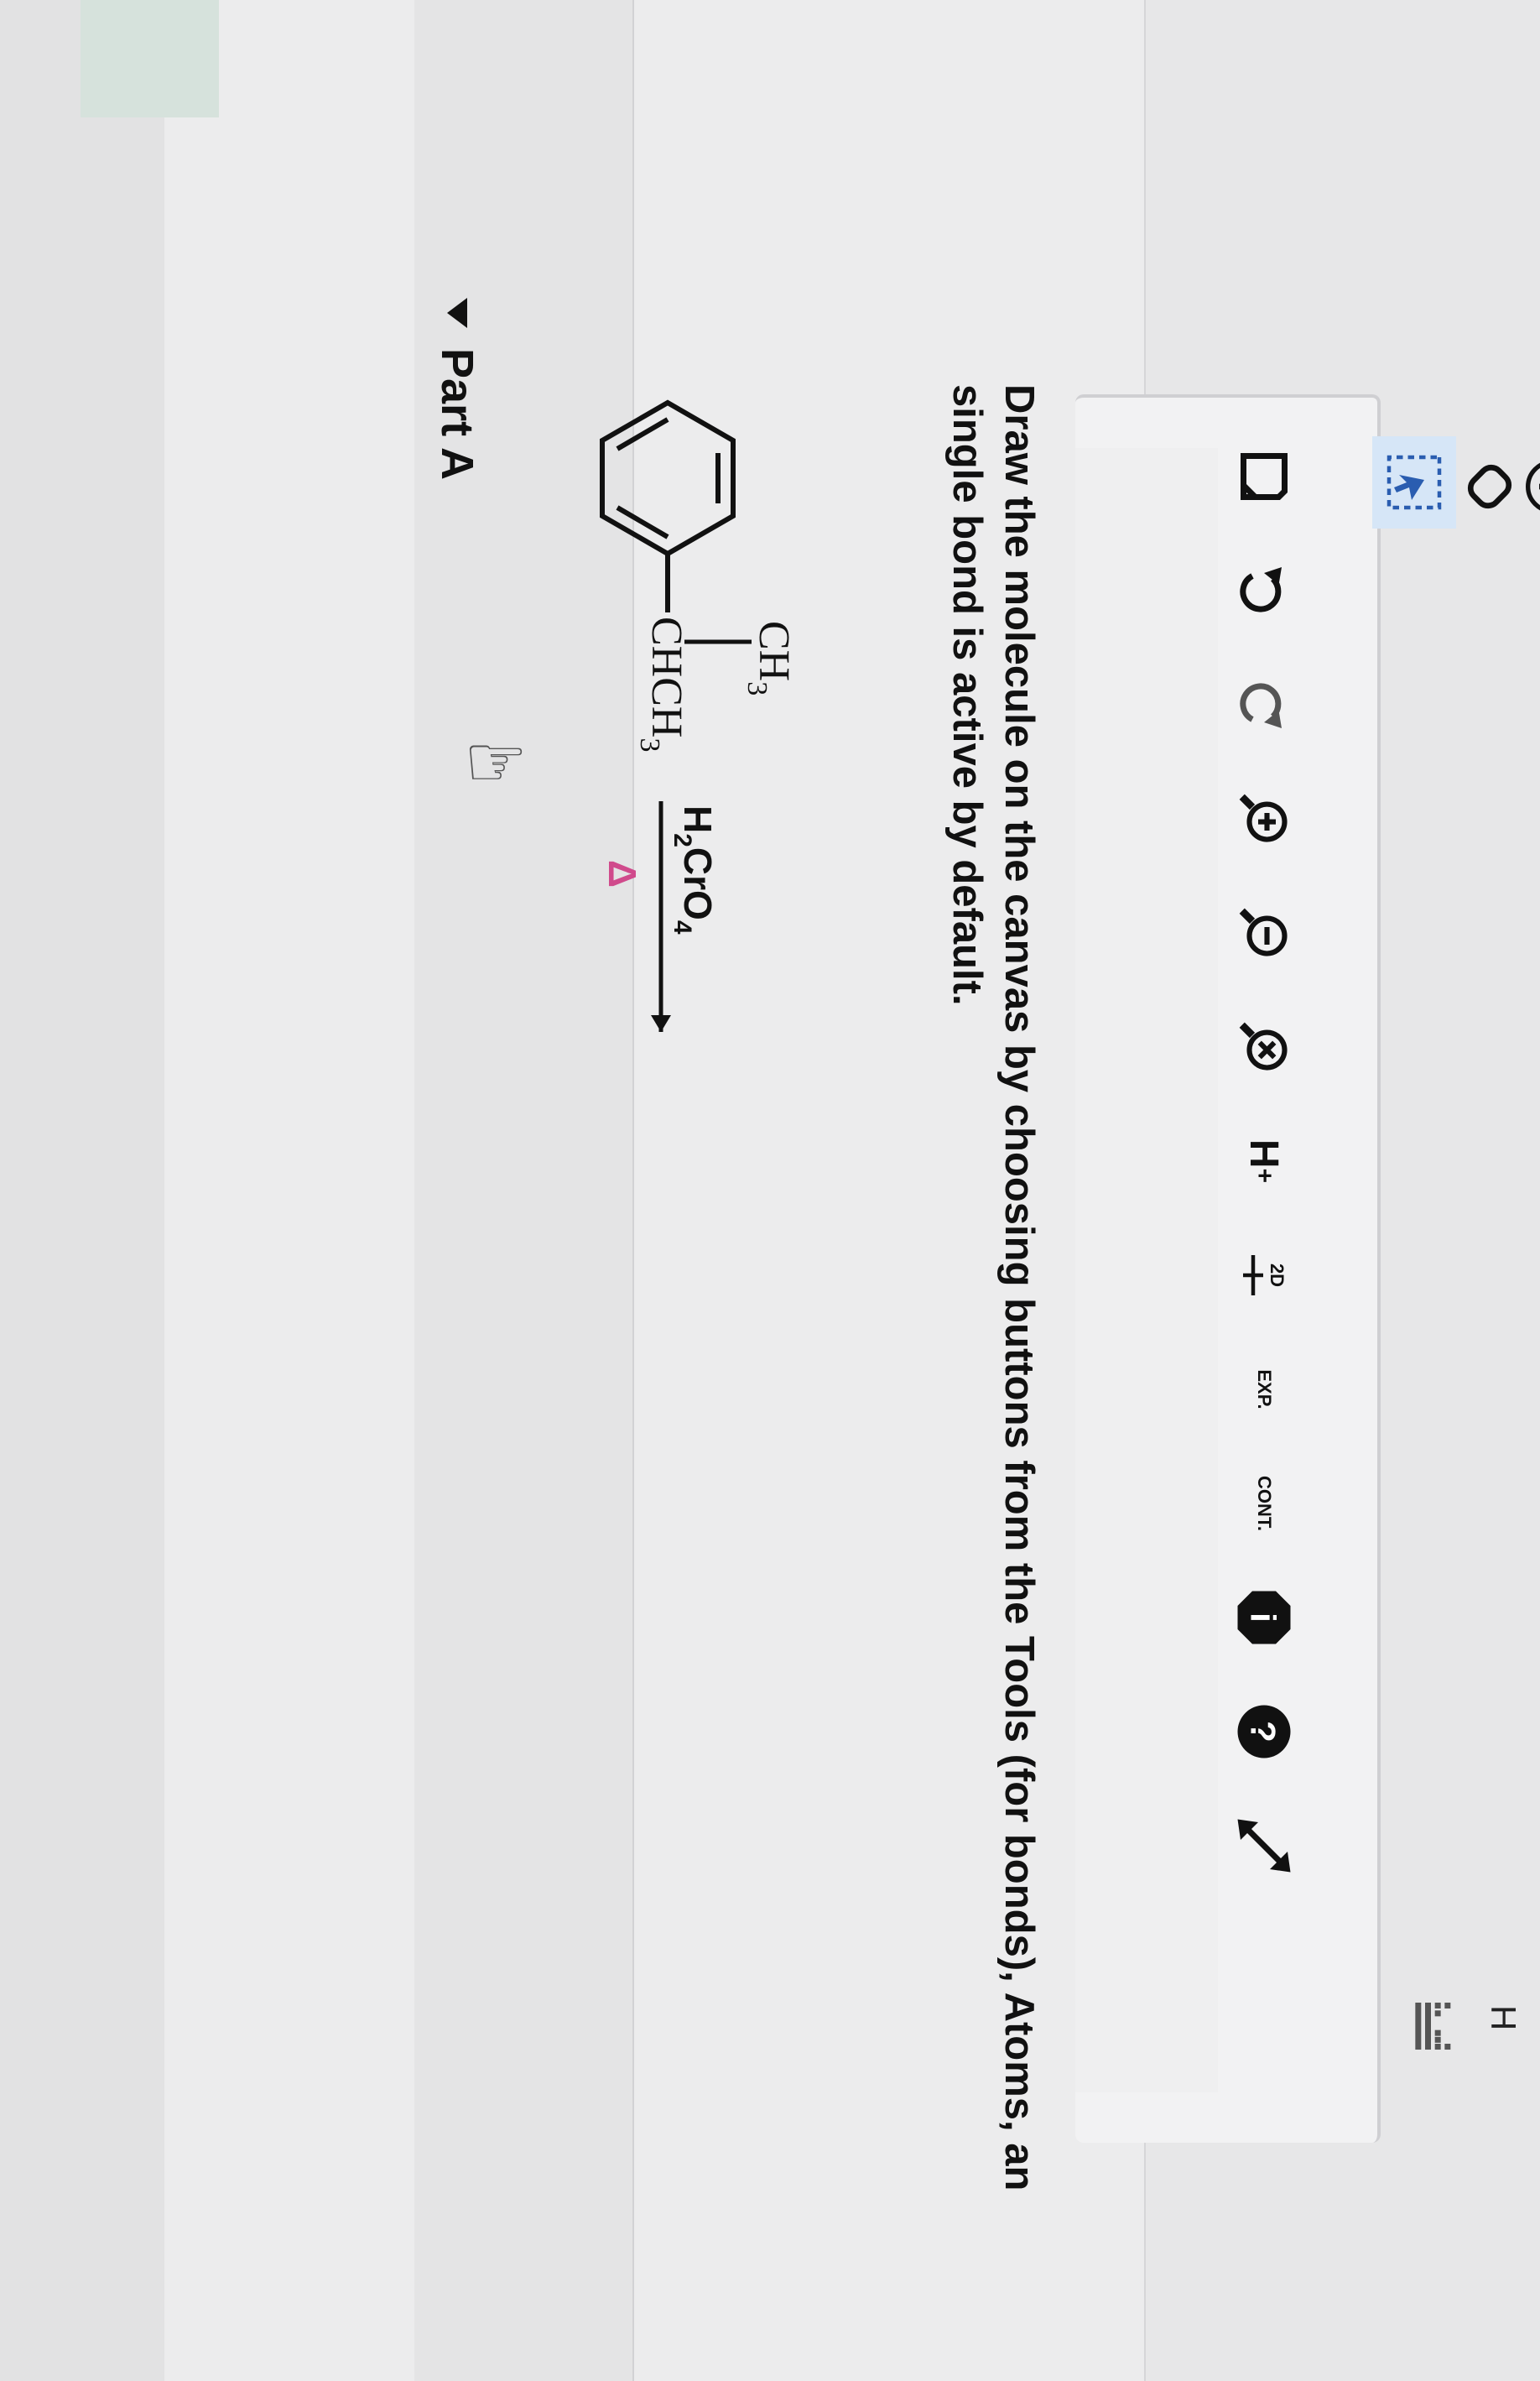 The height and width of the screenshot is (2381, 1540). What do you see at coordinates (1456, 1258) in the screenshot?
I see `tools-and-atoms-panel: H C` at bounding box center [1456, 1258].